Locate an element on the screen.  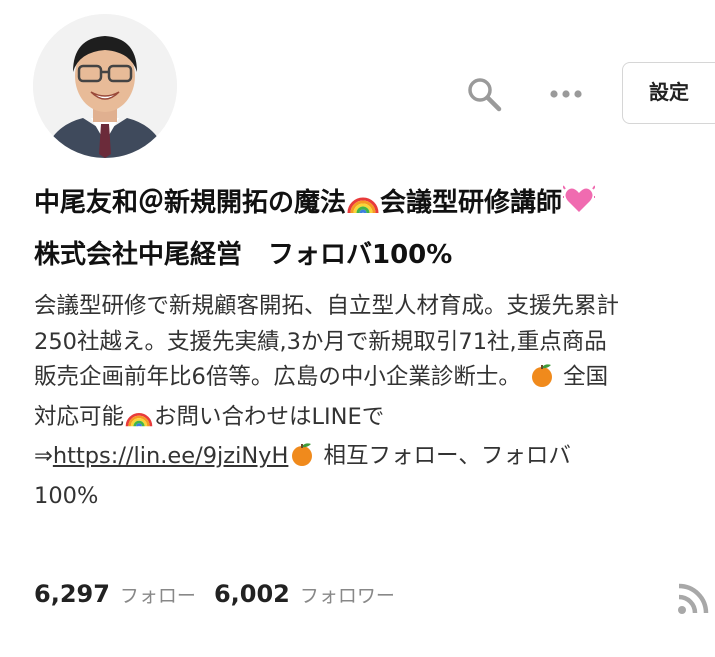
bio-line-1: 会議型研修で新規顧客開拓、自立型人材育成。支援先累計 is located at coordinates (327, 306).